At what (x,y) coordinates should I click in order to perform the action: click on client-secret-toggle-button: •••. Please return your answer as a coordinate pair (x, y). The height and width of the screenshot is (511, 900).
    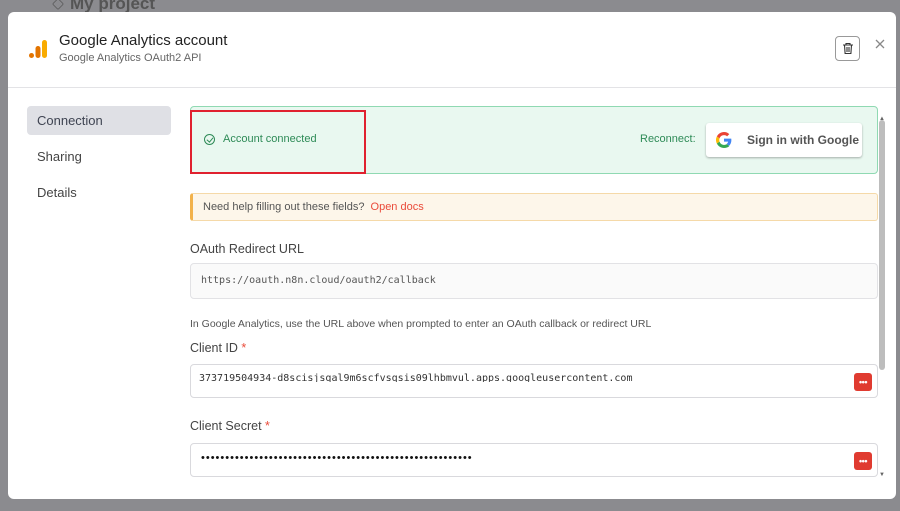
    Looking at the image, I should click on (863, 461).